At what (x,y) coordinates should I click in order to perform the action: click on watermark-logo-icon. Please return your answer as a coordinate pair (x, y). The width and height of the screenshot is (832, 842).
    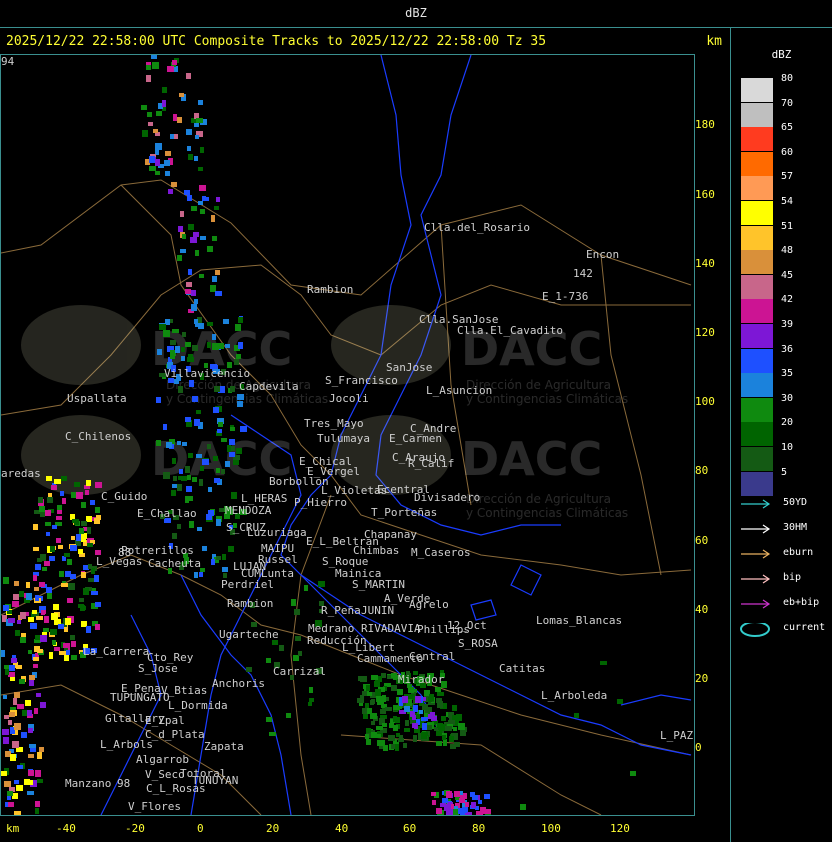
    Looking at the image, I should click on (81, 455).